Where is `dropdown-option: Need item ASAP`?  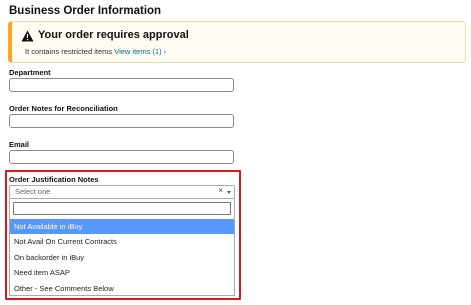 dropdown-option: Need item ASAP is located at coordinates (122, 272).